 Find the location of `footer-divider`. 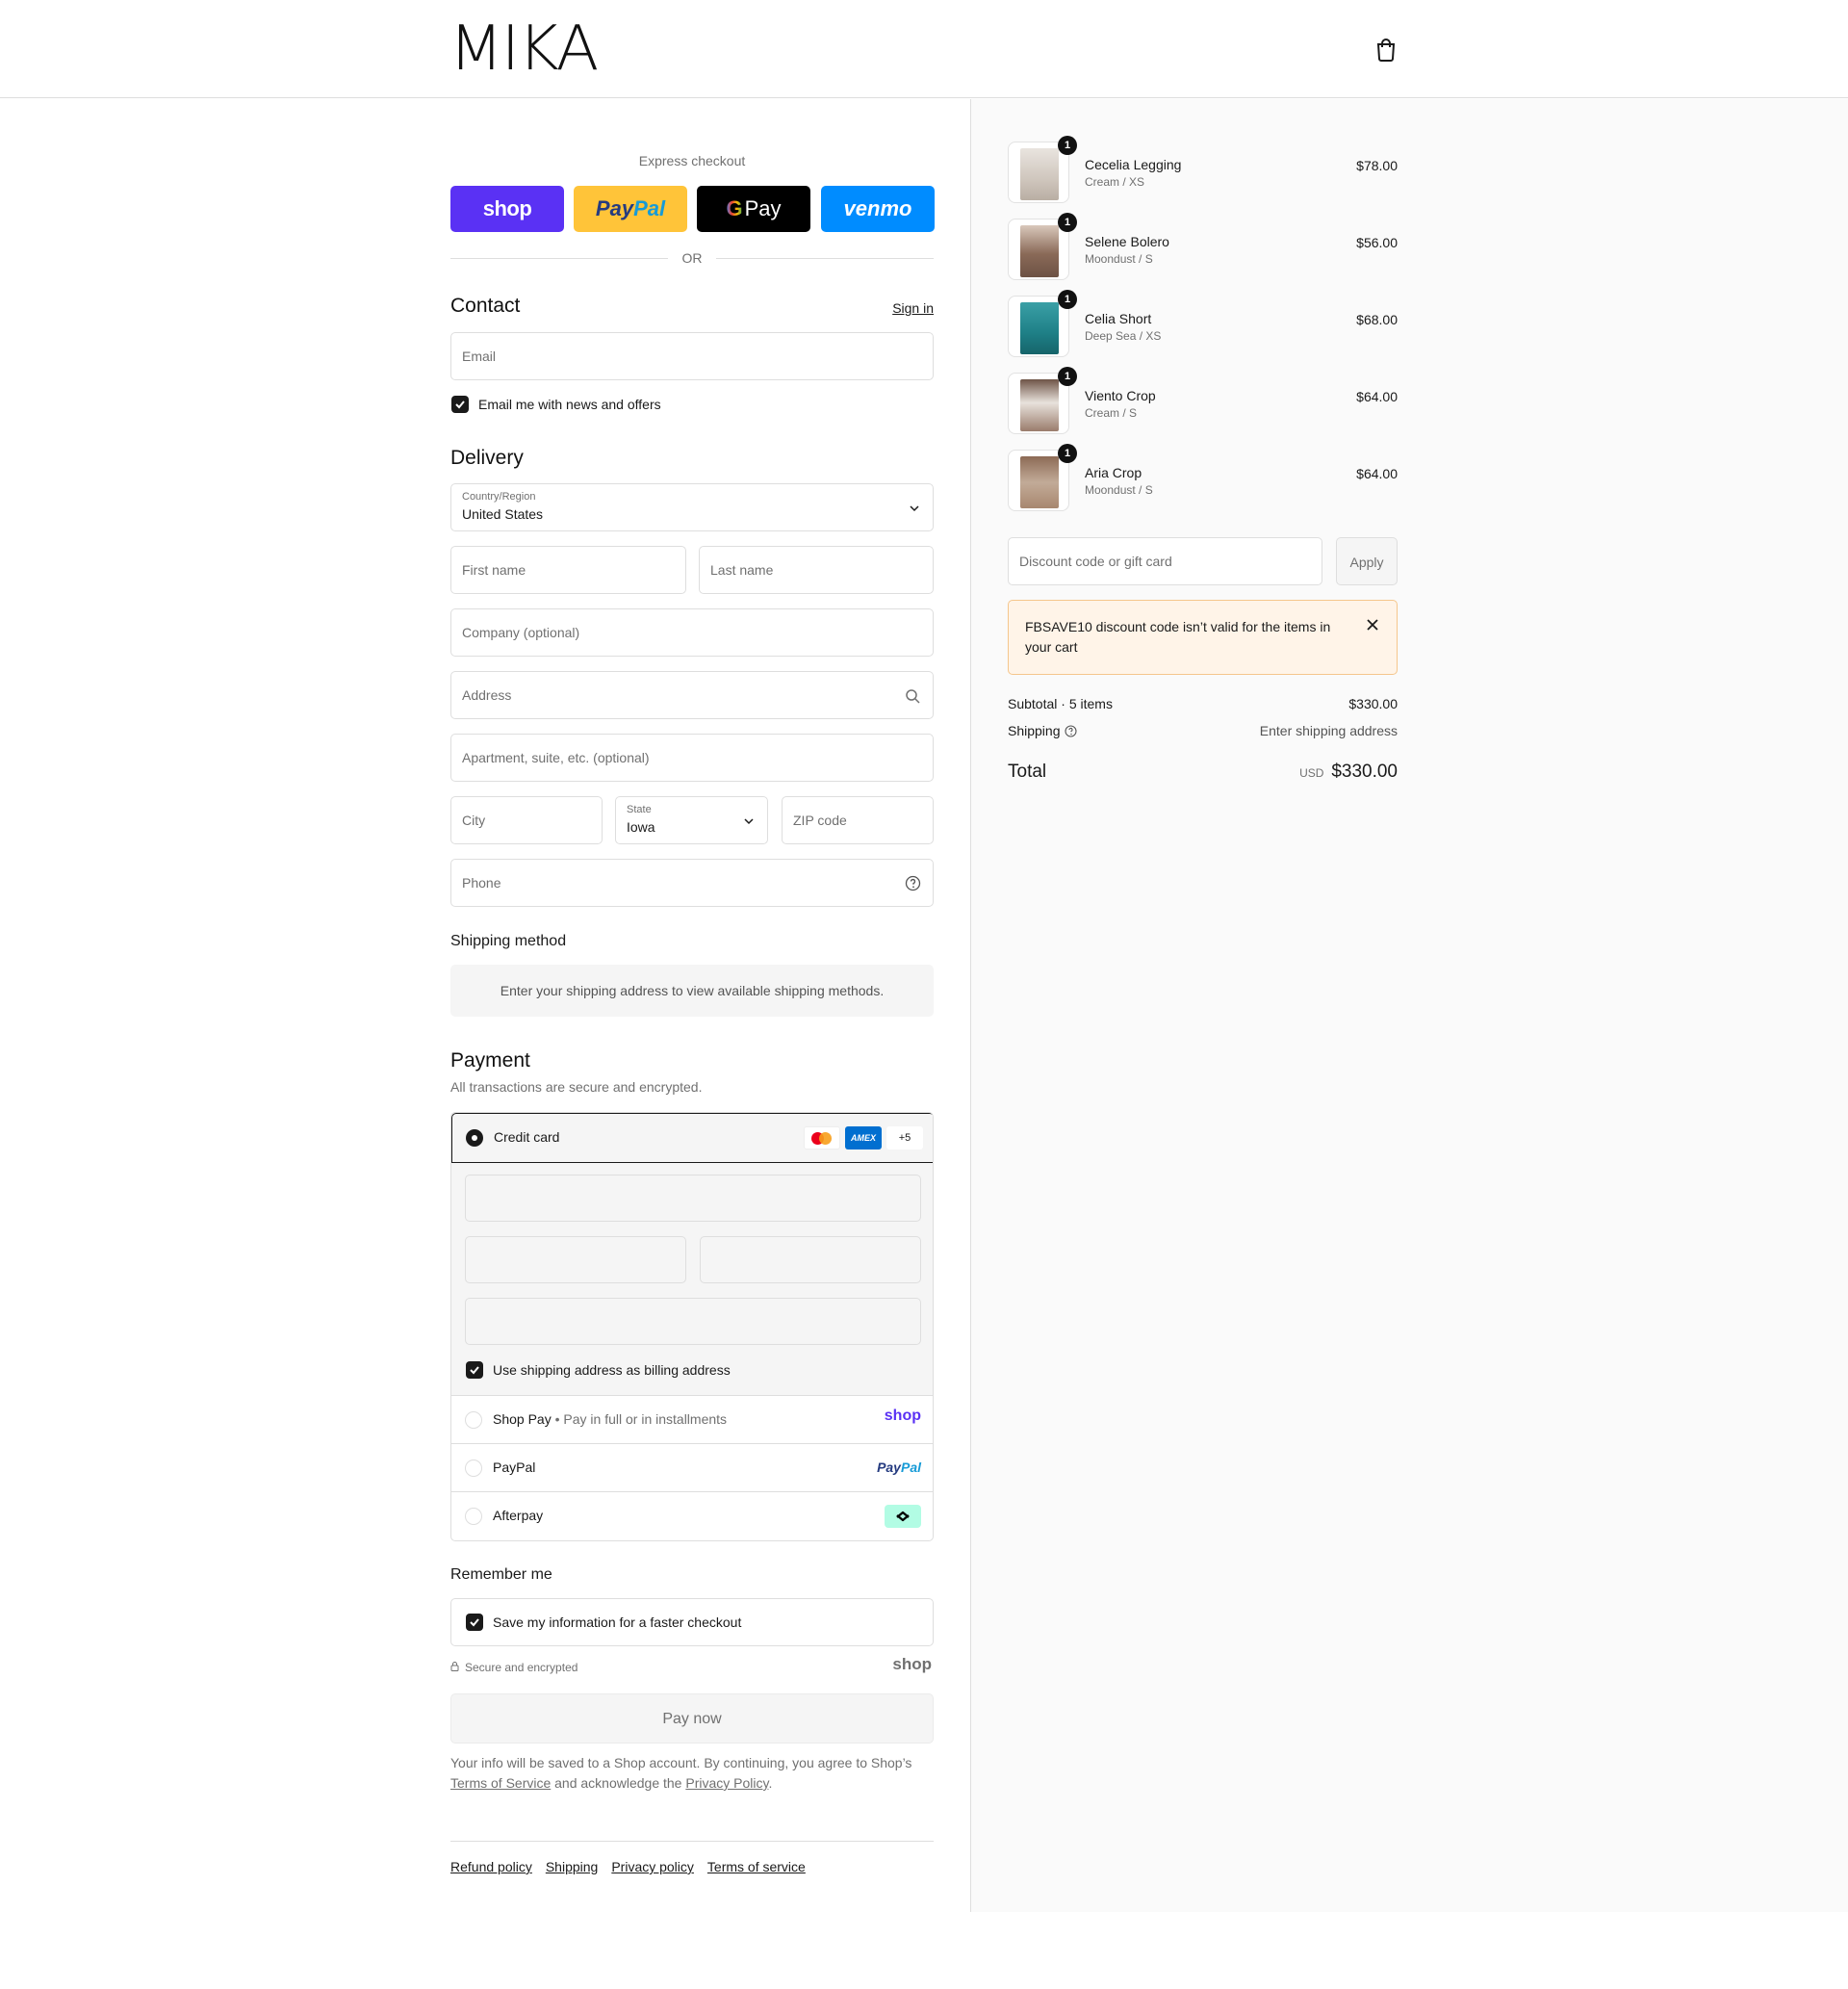

footer-divider is located at coordinates (692, 1842).